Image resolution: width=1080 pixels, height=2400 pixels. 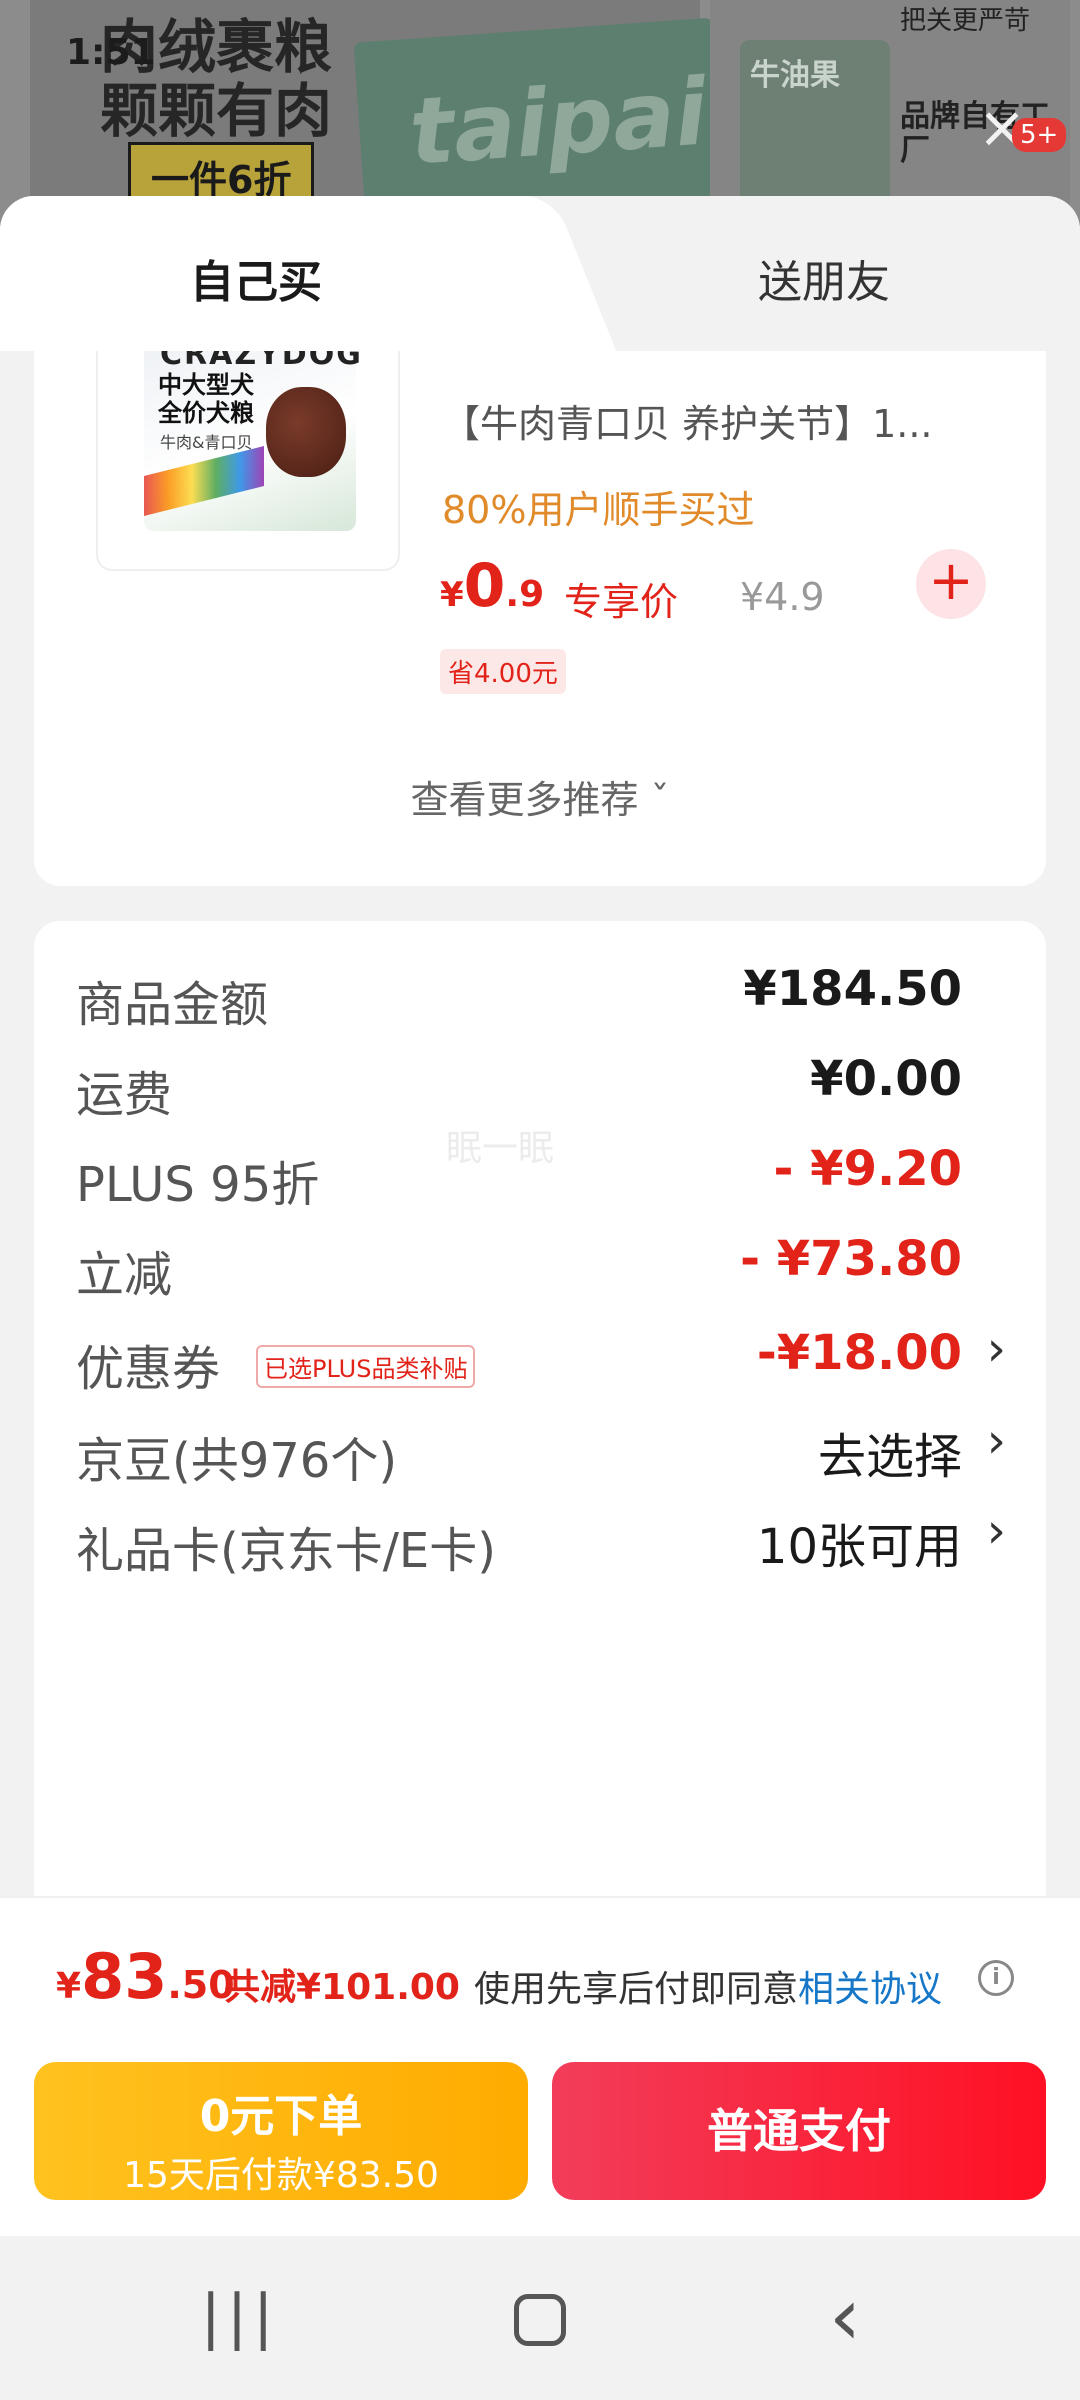 What do you see at coordinates (851, 1259) in the screenshot?
I see `instant-discount-value: - ¥73.80` at bounding box center [851, 1259].